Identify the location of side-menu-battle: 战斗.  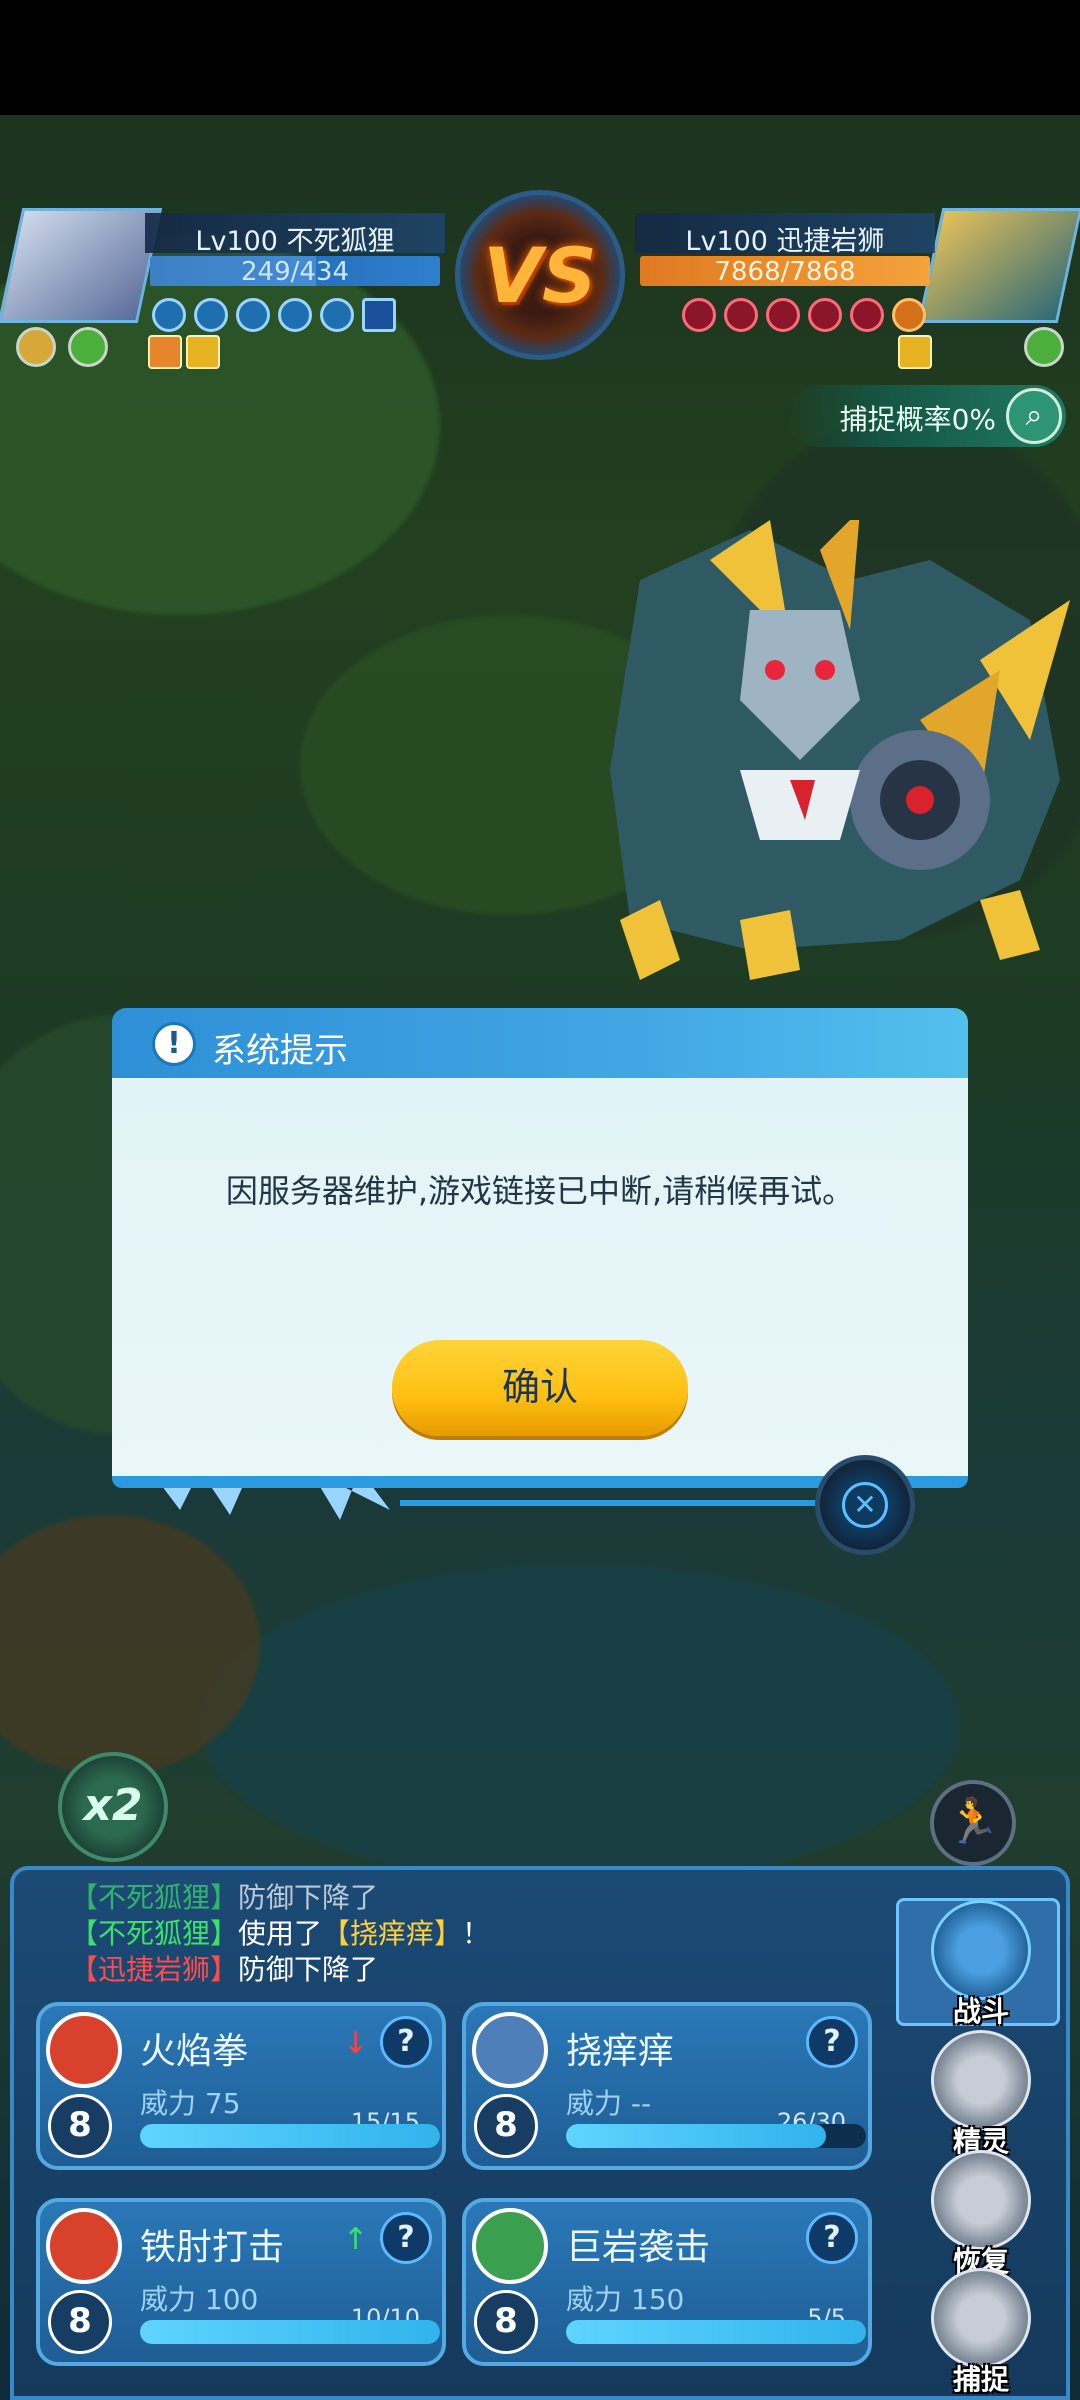
(981, 1970).